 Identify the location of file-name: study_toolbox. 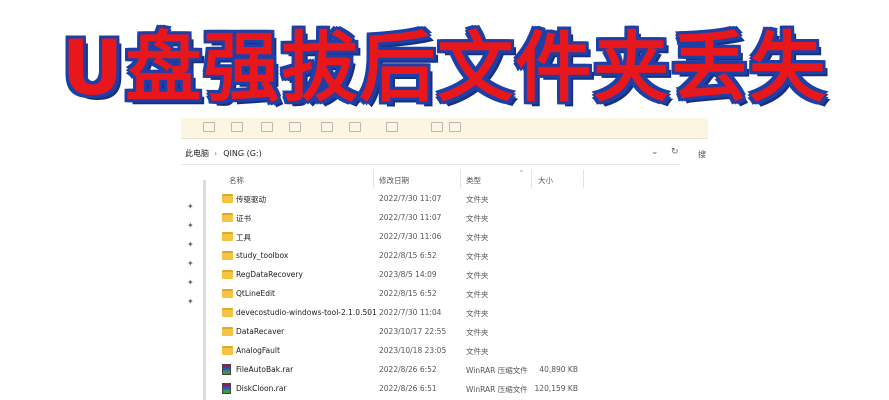
(262, 255).